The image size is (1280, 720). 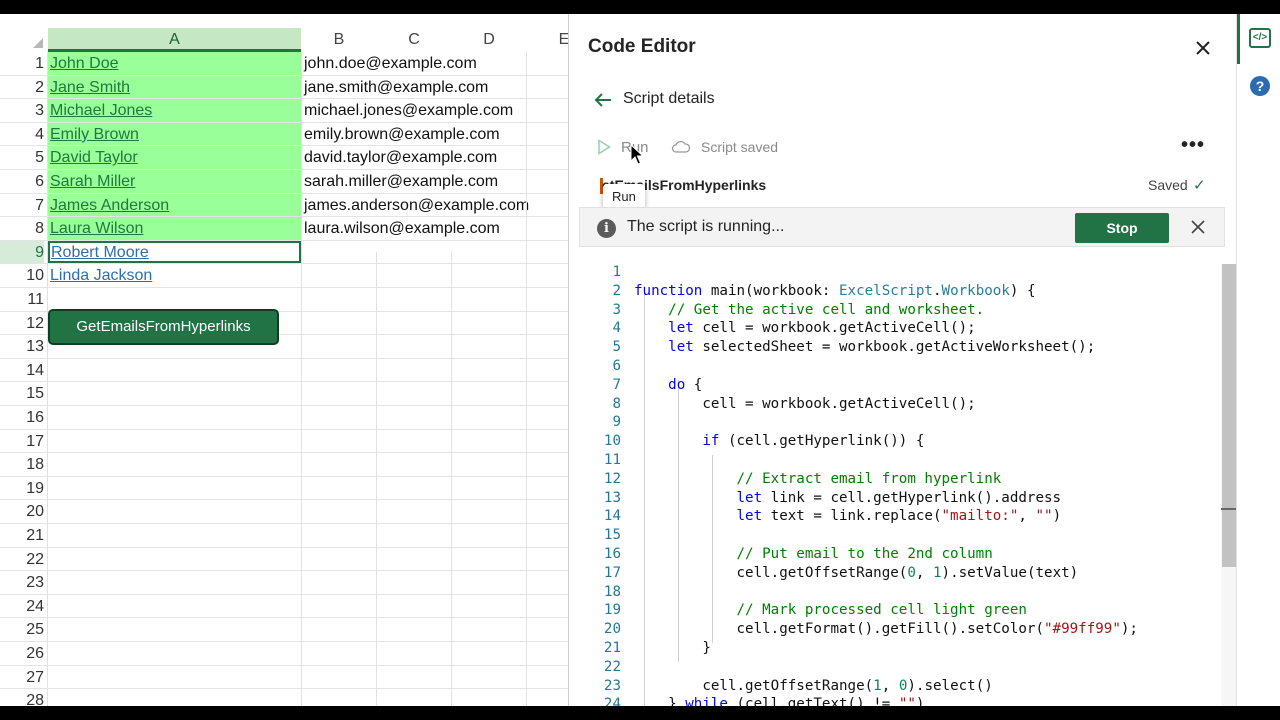 I want to click on row-number: 3, so click(x=22, y=110).